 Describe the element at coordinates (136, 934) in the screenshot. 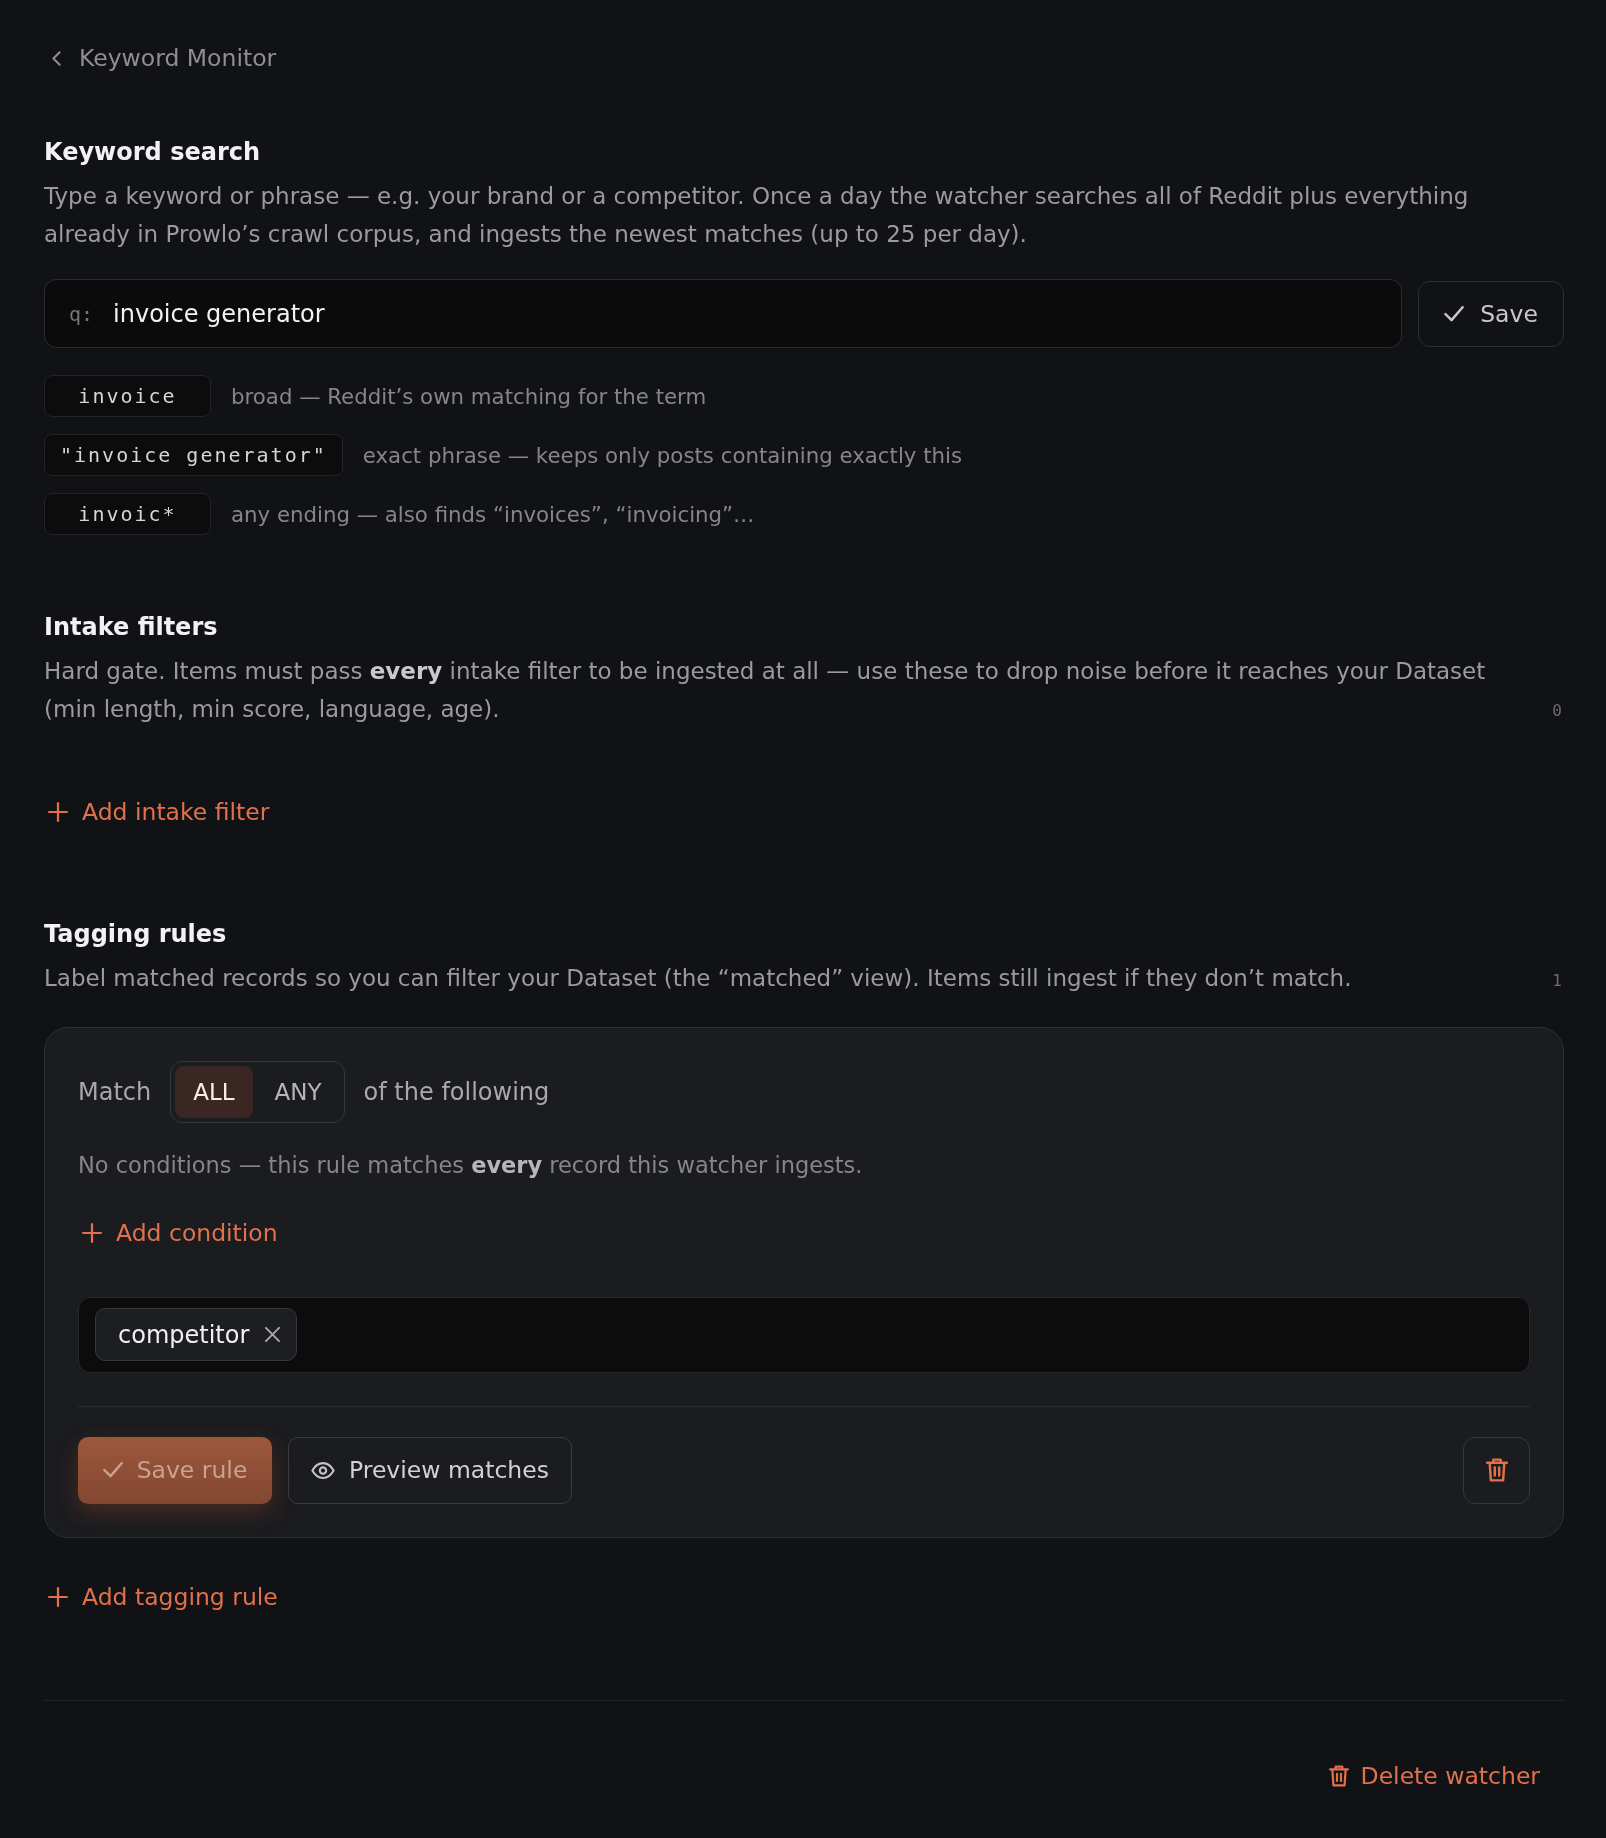

I see `section-title: Tagging rules` at that location.